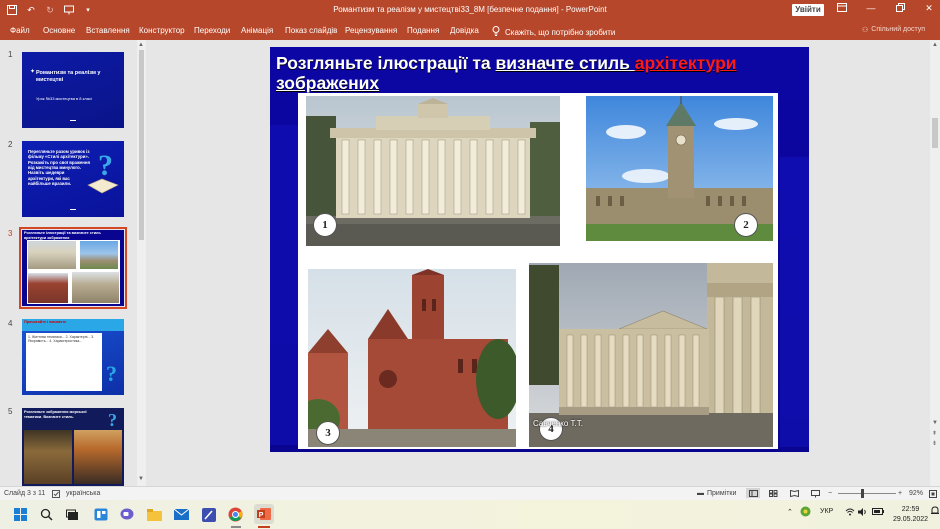 Image resolution: width=940 pixels, height=529 pixels. I want to click on tab-slideshow: Показ слайдів, so click(311, 30).